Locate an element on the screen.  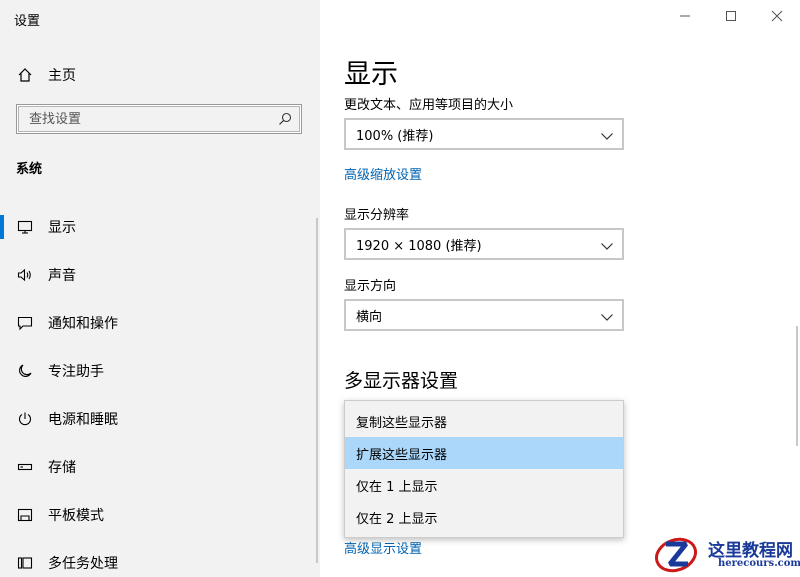
app-title: 设置 is located at coordinates (27, 21).